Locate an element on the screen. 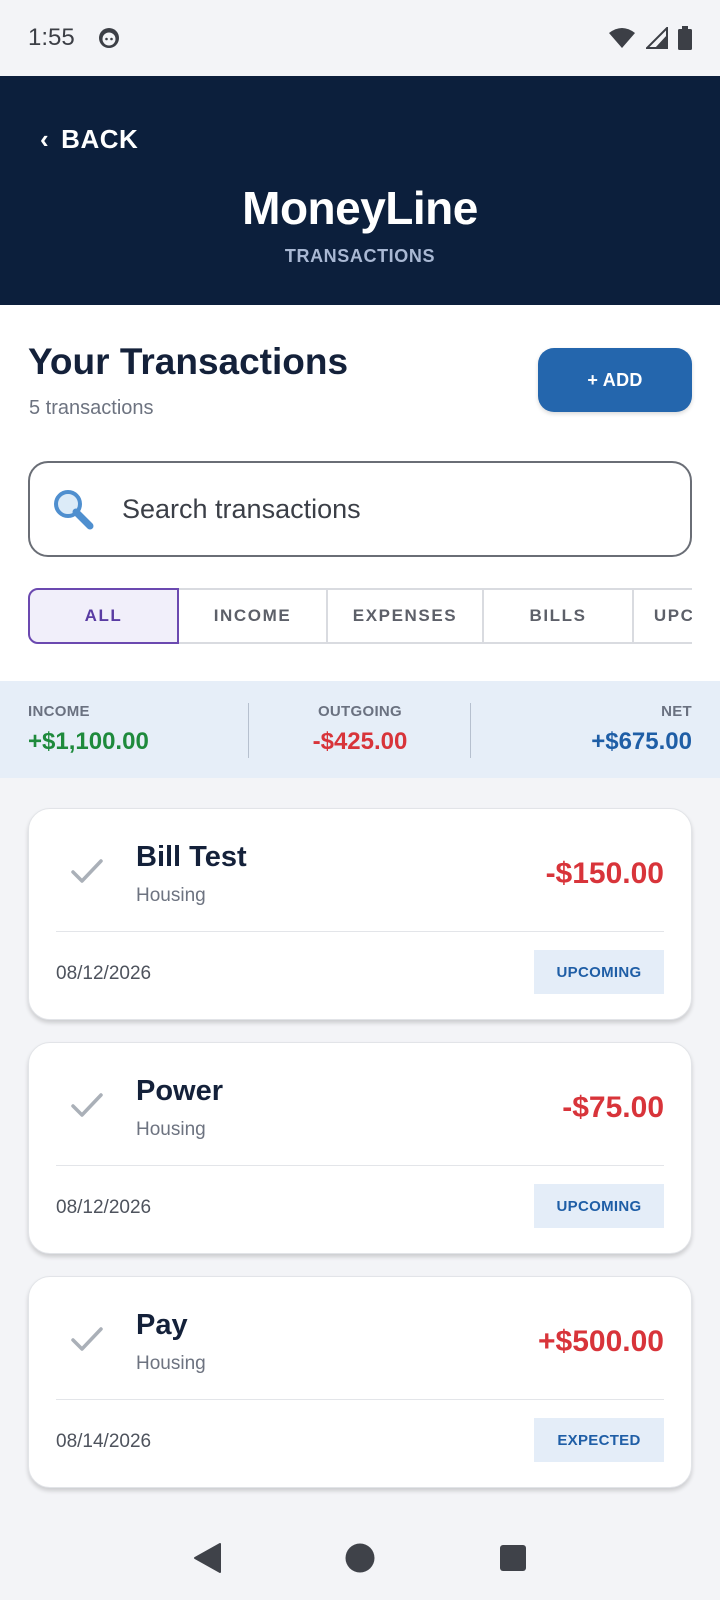 The width and height of the screenshot is (720, 1600). filter-tab-income: INCOME is located at coordinates (252, 616).